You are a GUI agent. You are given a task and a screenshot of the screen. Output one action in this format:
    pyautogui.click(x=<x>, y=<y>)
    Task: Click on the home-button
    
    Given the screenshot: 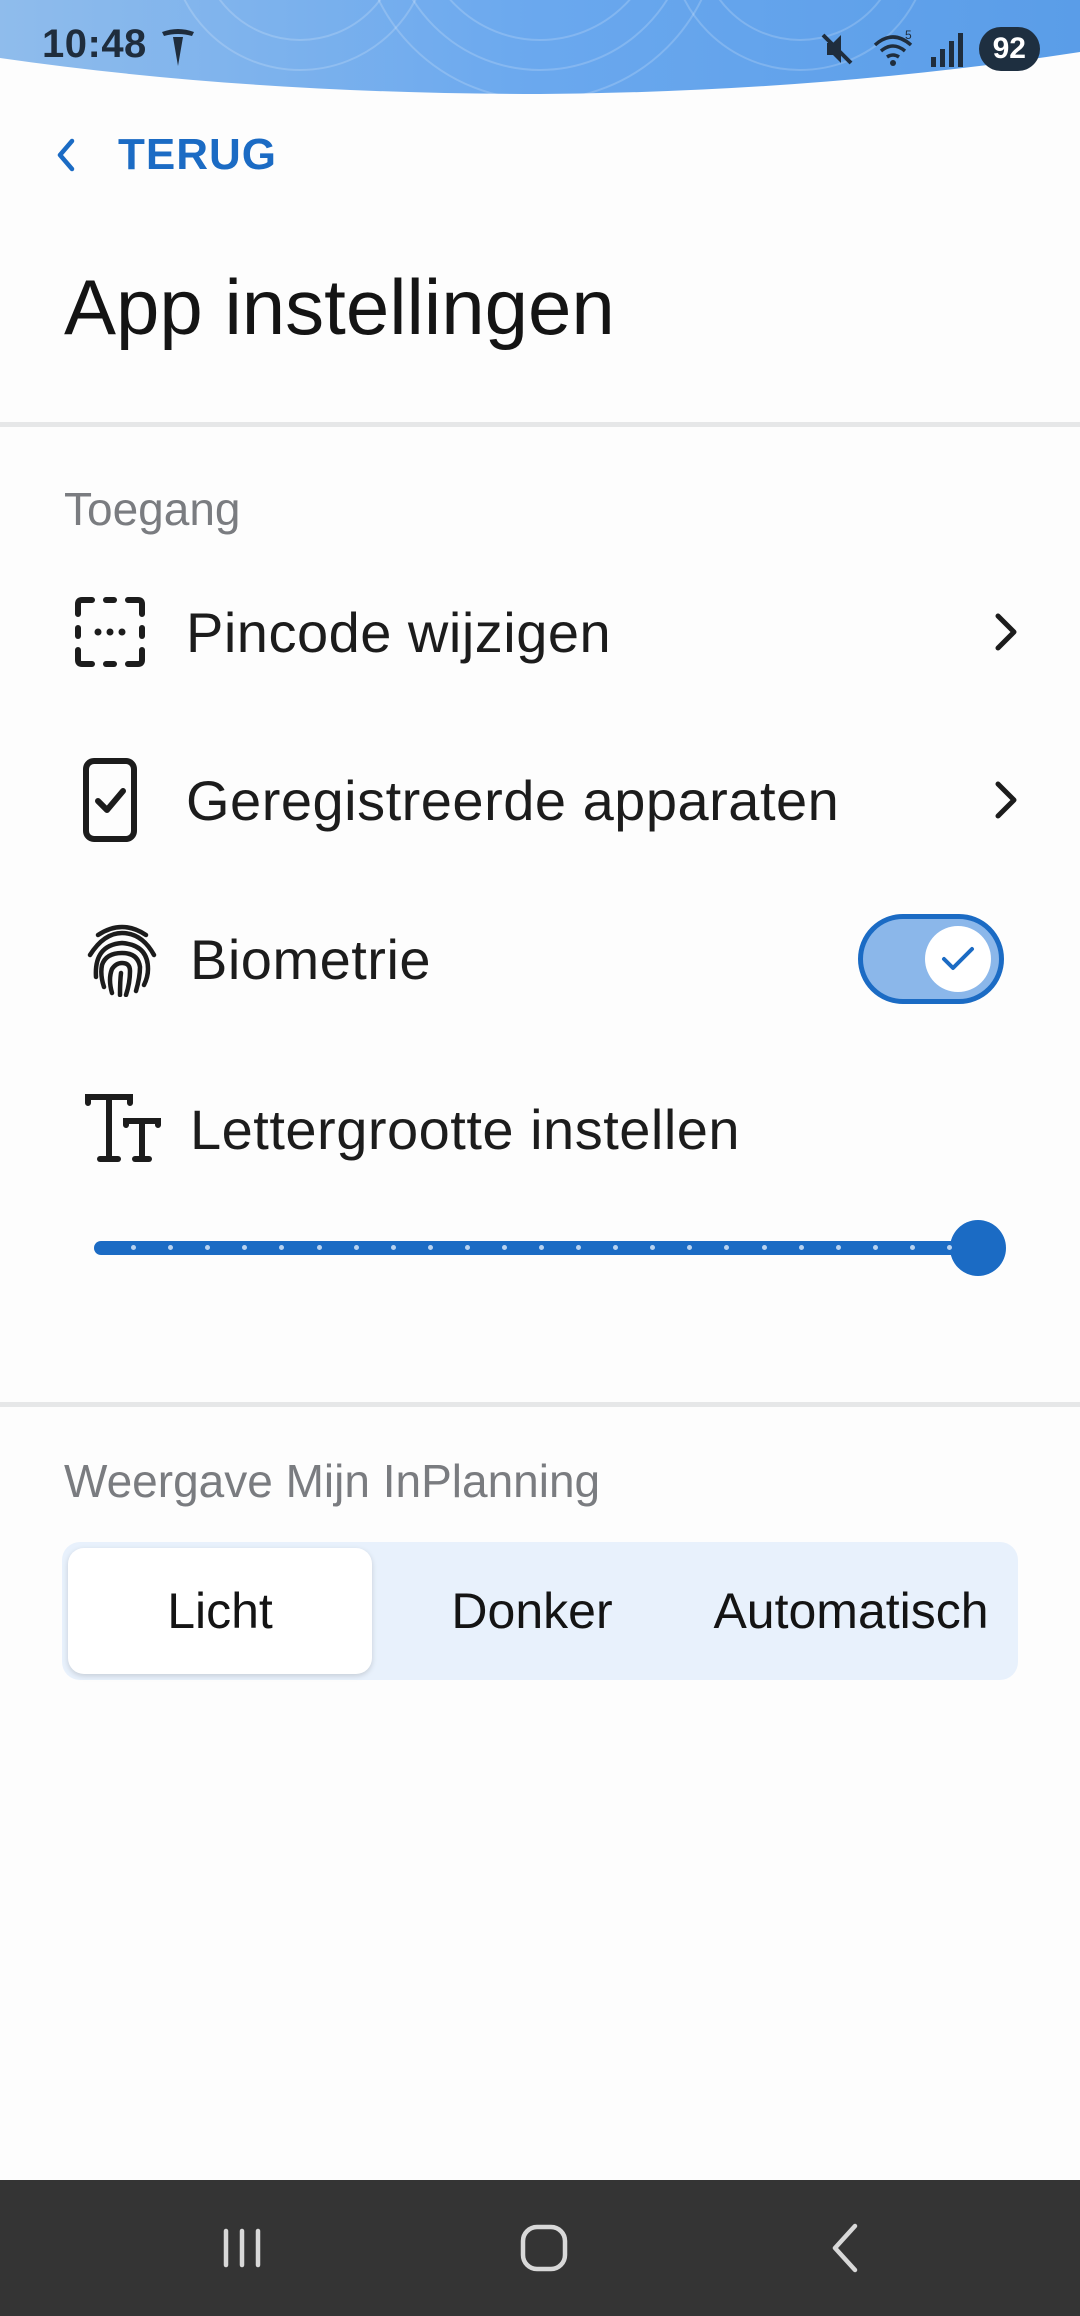 What is the action you would take?
    pyautogui.click(x=544, y=2248)
    